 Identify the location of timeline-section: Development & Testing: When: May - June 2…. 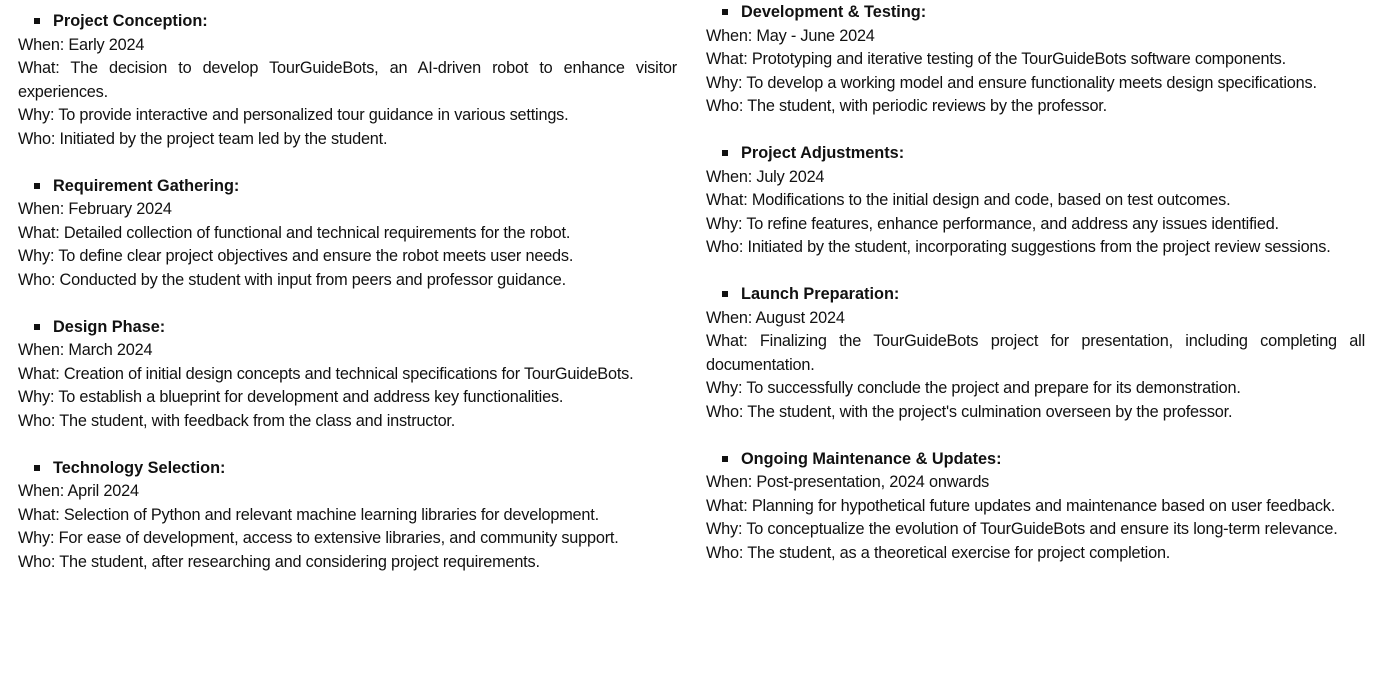
(1035, 60).